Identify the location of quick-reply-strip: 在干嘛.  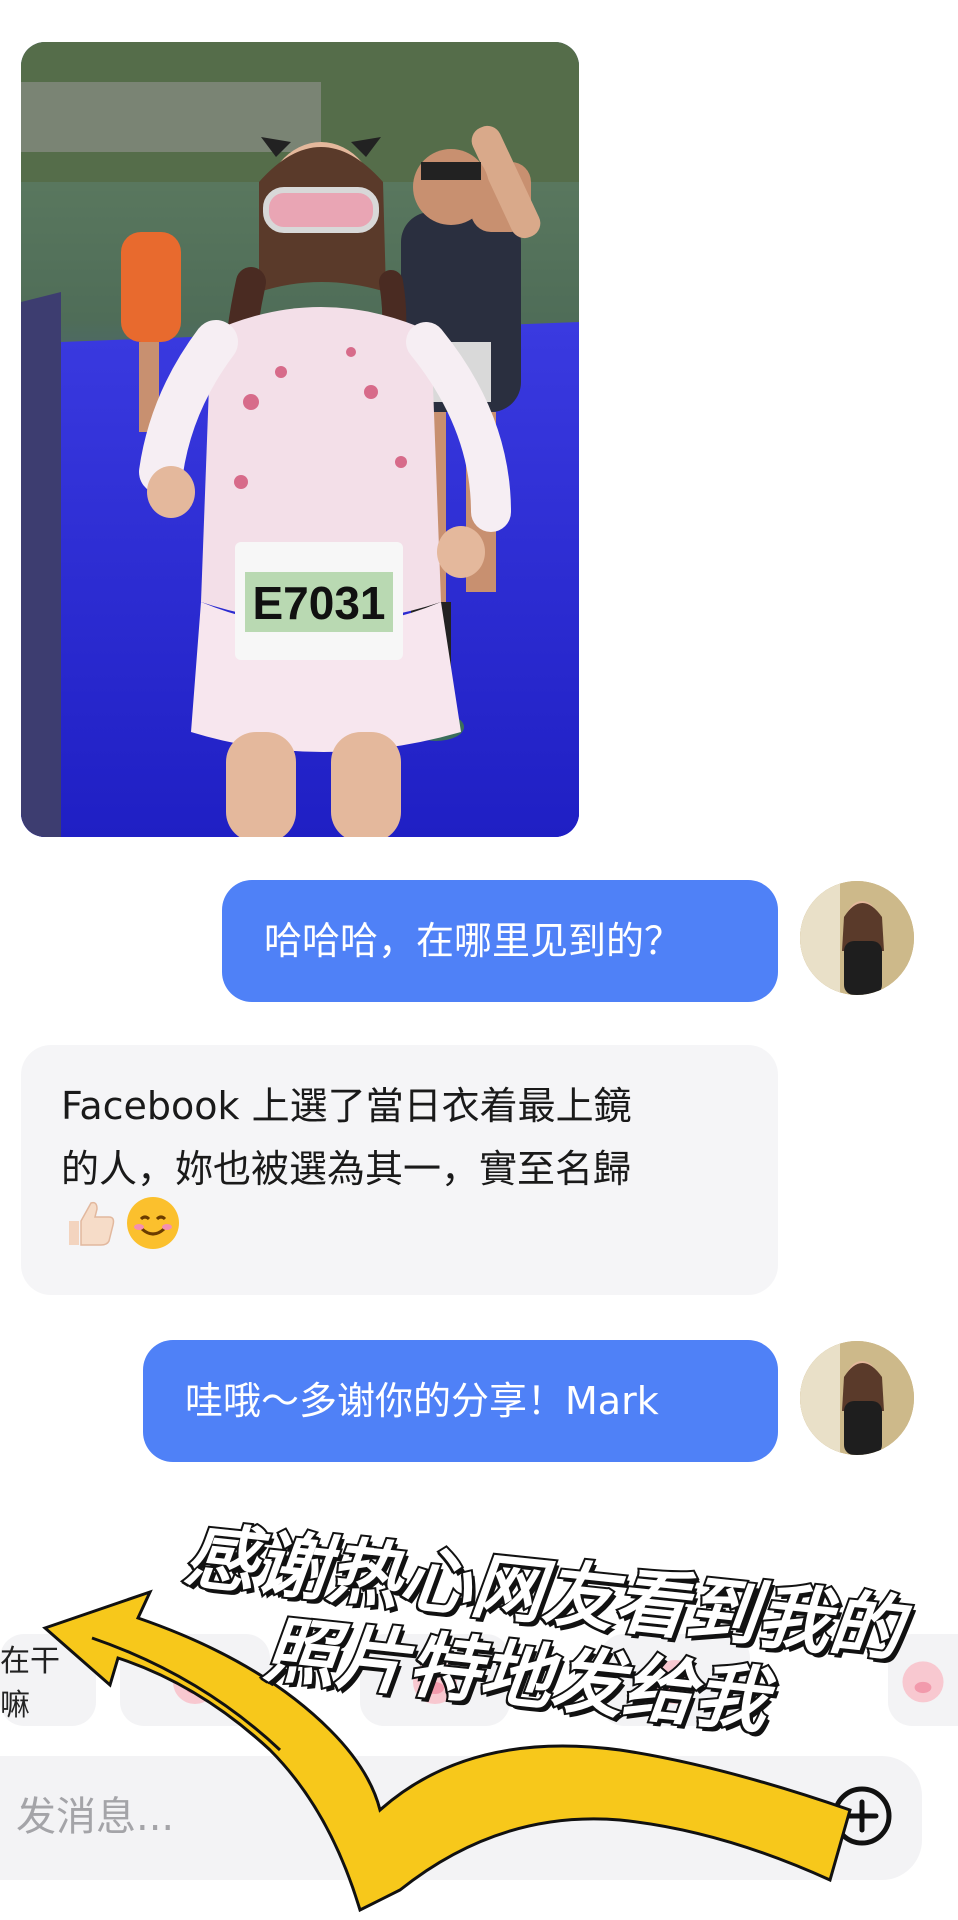
(479, 1680).